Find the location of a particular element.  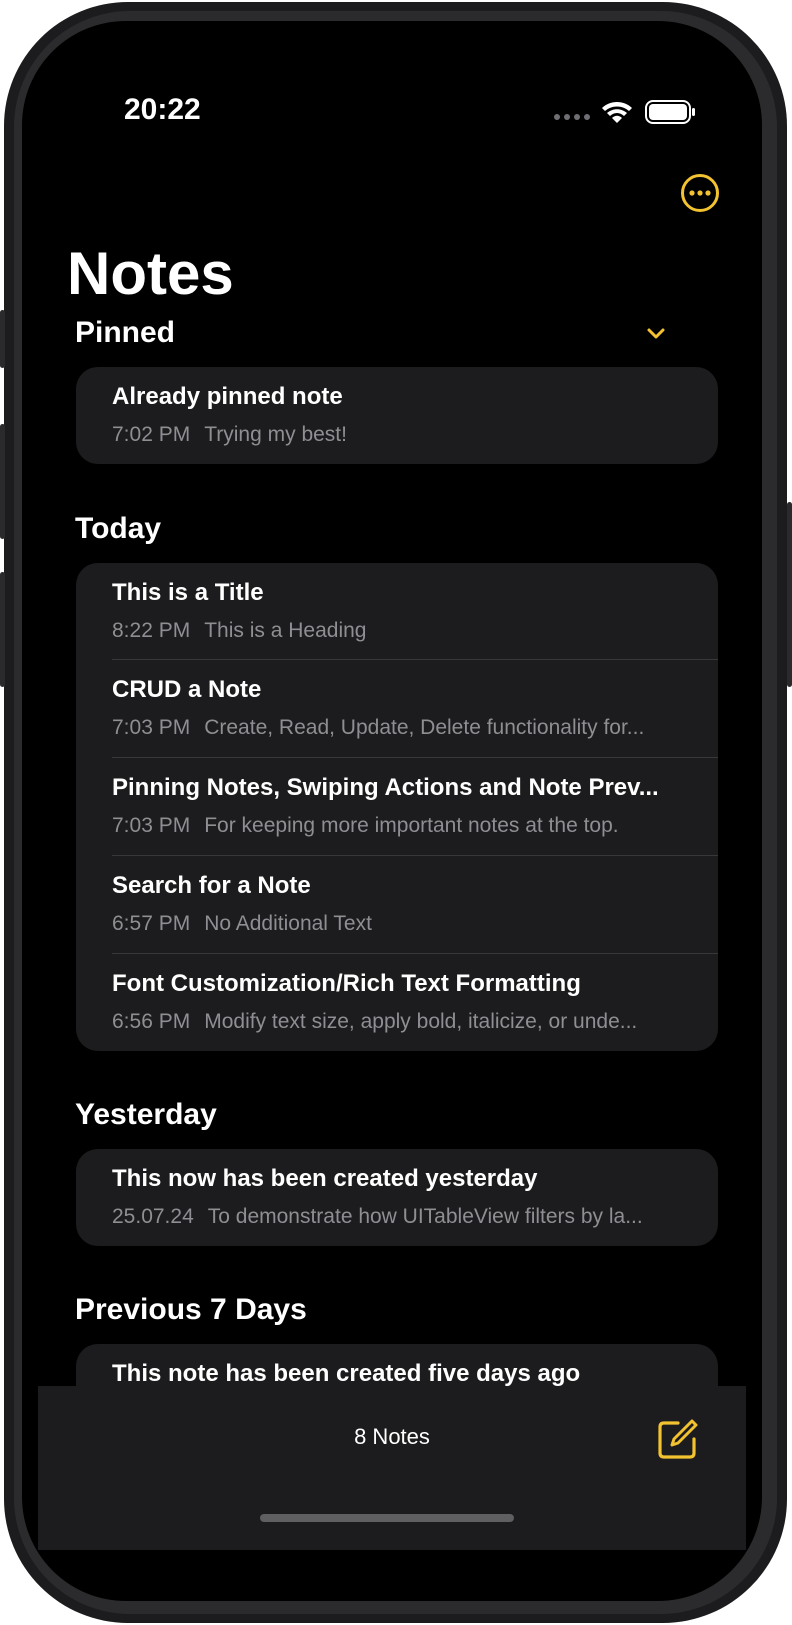

section-header-today: Today is located at coordinates (118, 528).